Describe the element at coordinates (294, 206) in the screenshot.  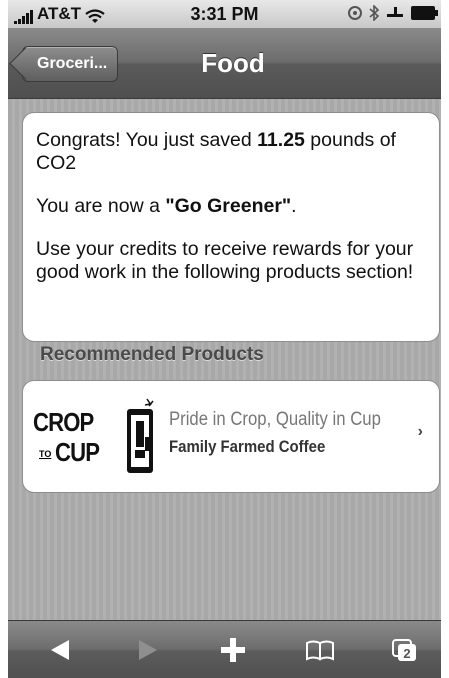
I see `status-text-suffix: .` at that location.